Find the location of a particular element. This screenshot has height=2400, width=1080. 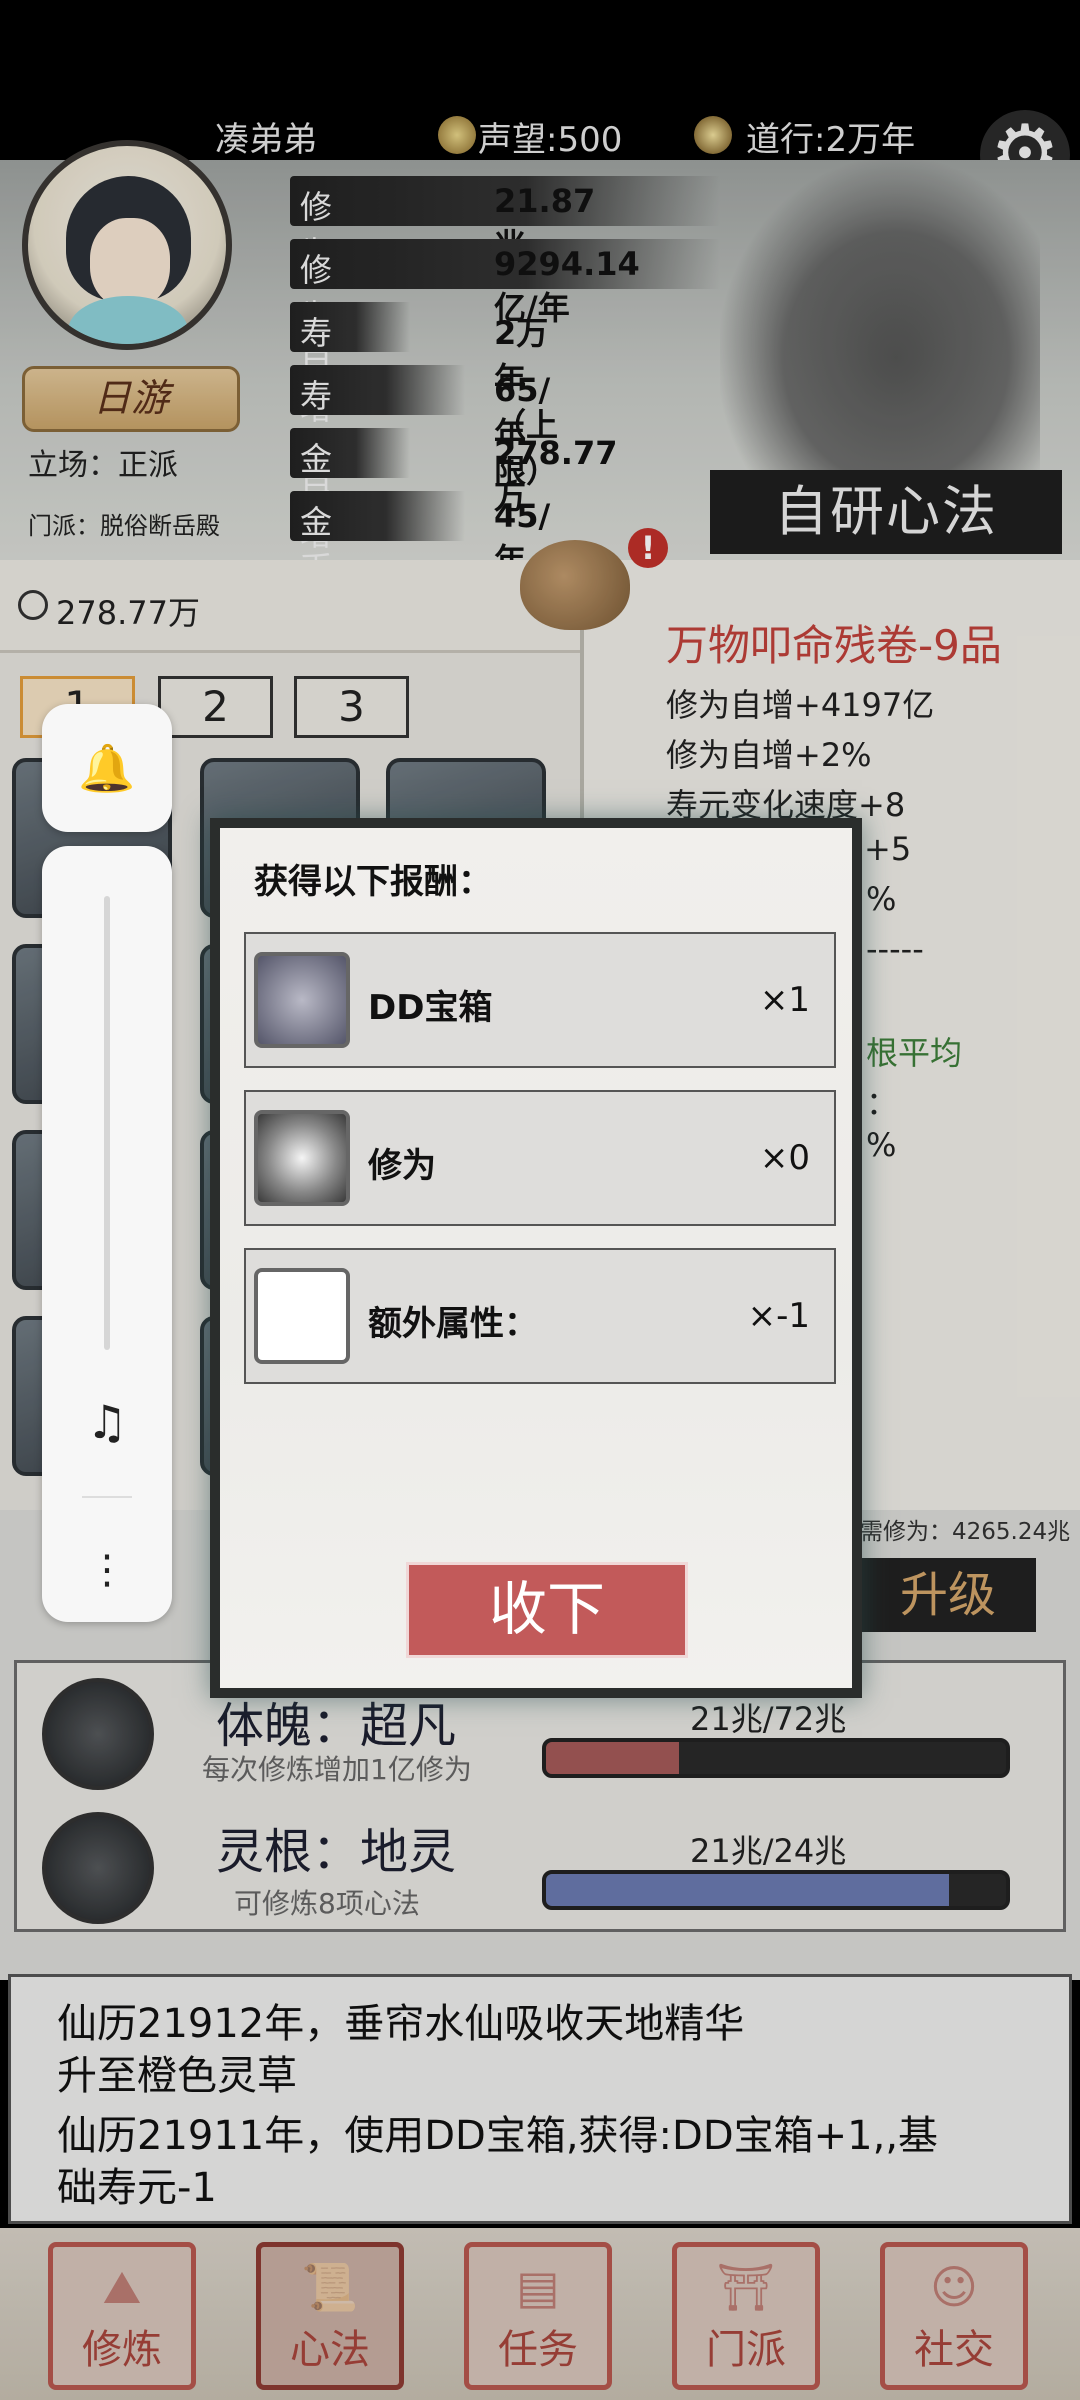

bell-icon: 🔔 is located at coordinates (107, 768).